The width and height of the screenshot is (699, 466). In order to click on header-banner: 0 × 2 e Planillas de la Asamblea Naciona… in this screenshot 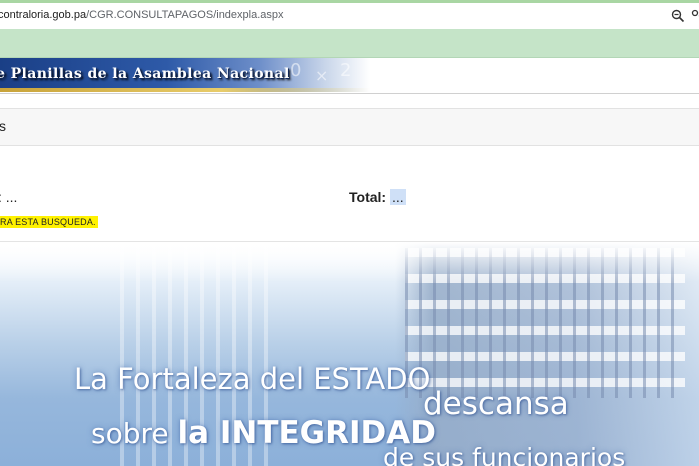, I will do `click(185, 75)`.